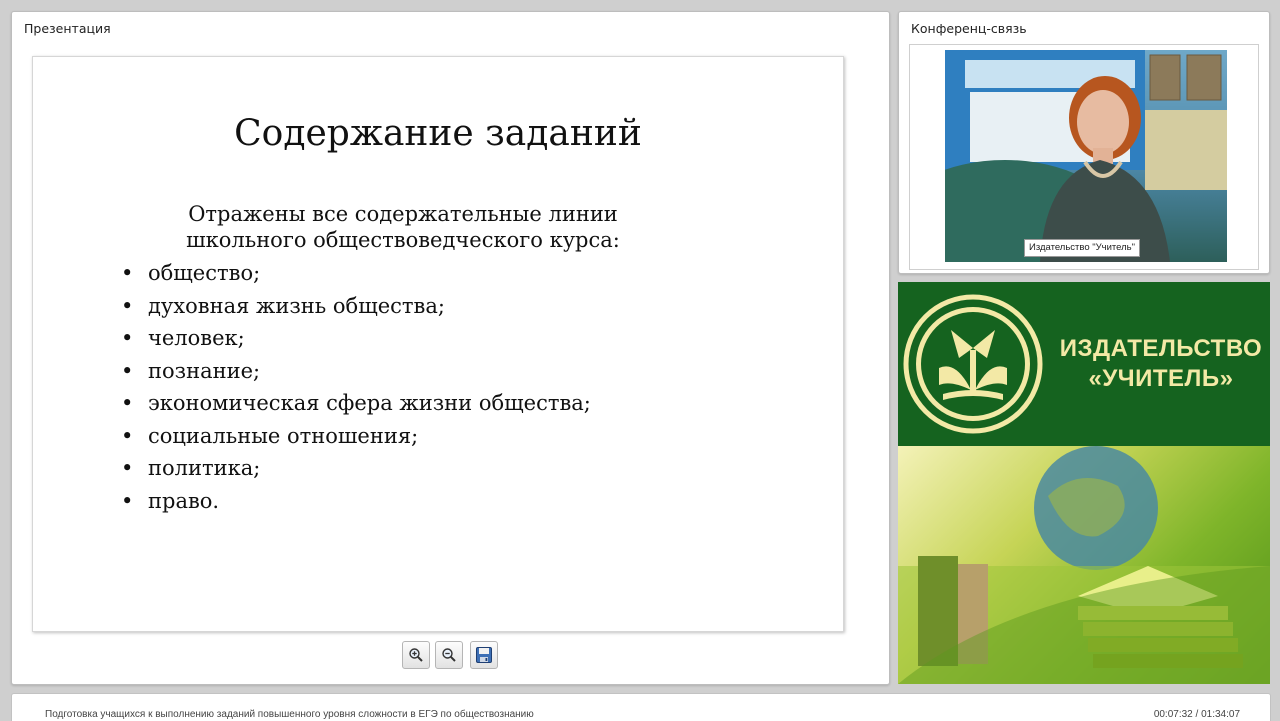 The image size is (1280, 721). I want to click on slide-bullet-item: • политика;, so click(356, 468).